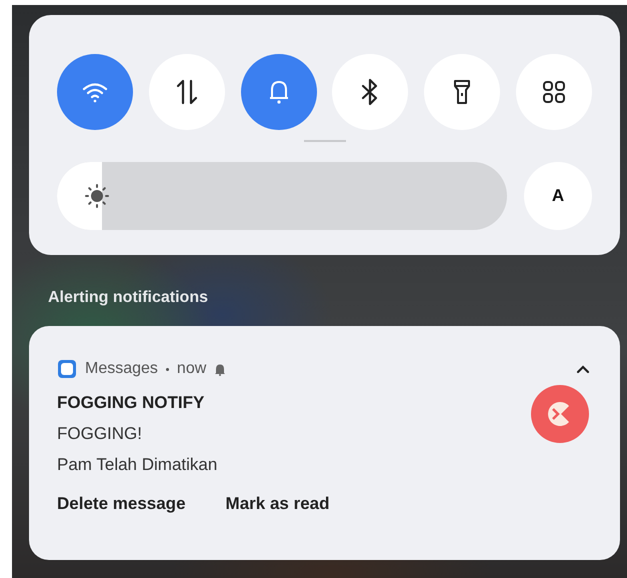 Image resolution: width=627 pixels, height=578 pixels. What do you see at coordinates (97, 196) in the screenshot?
I see `brightness-icon` at bounding box center [97, 196].